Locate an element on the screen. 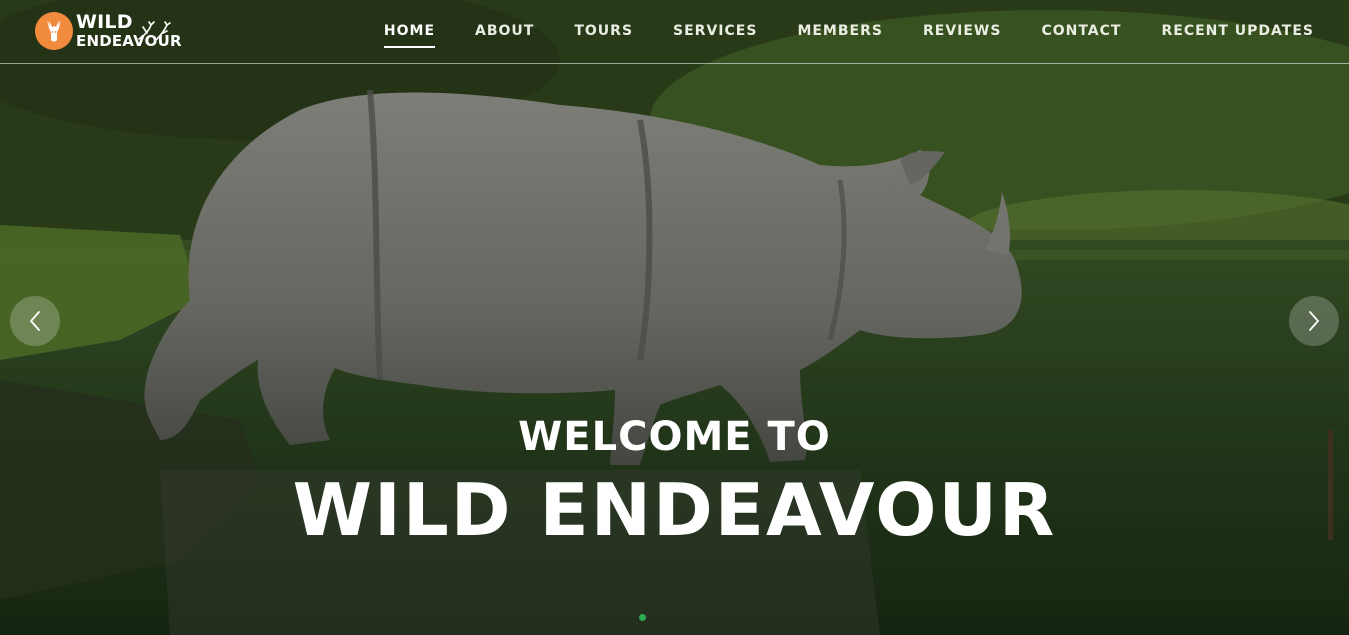 This screenshot has width=1349, height=635. nav-tours: TOURS is located at coordinates (603, 31).